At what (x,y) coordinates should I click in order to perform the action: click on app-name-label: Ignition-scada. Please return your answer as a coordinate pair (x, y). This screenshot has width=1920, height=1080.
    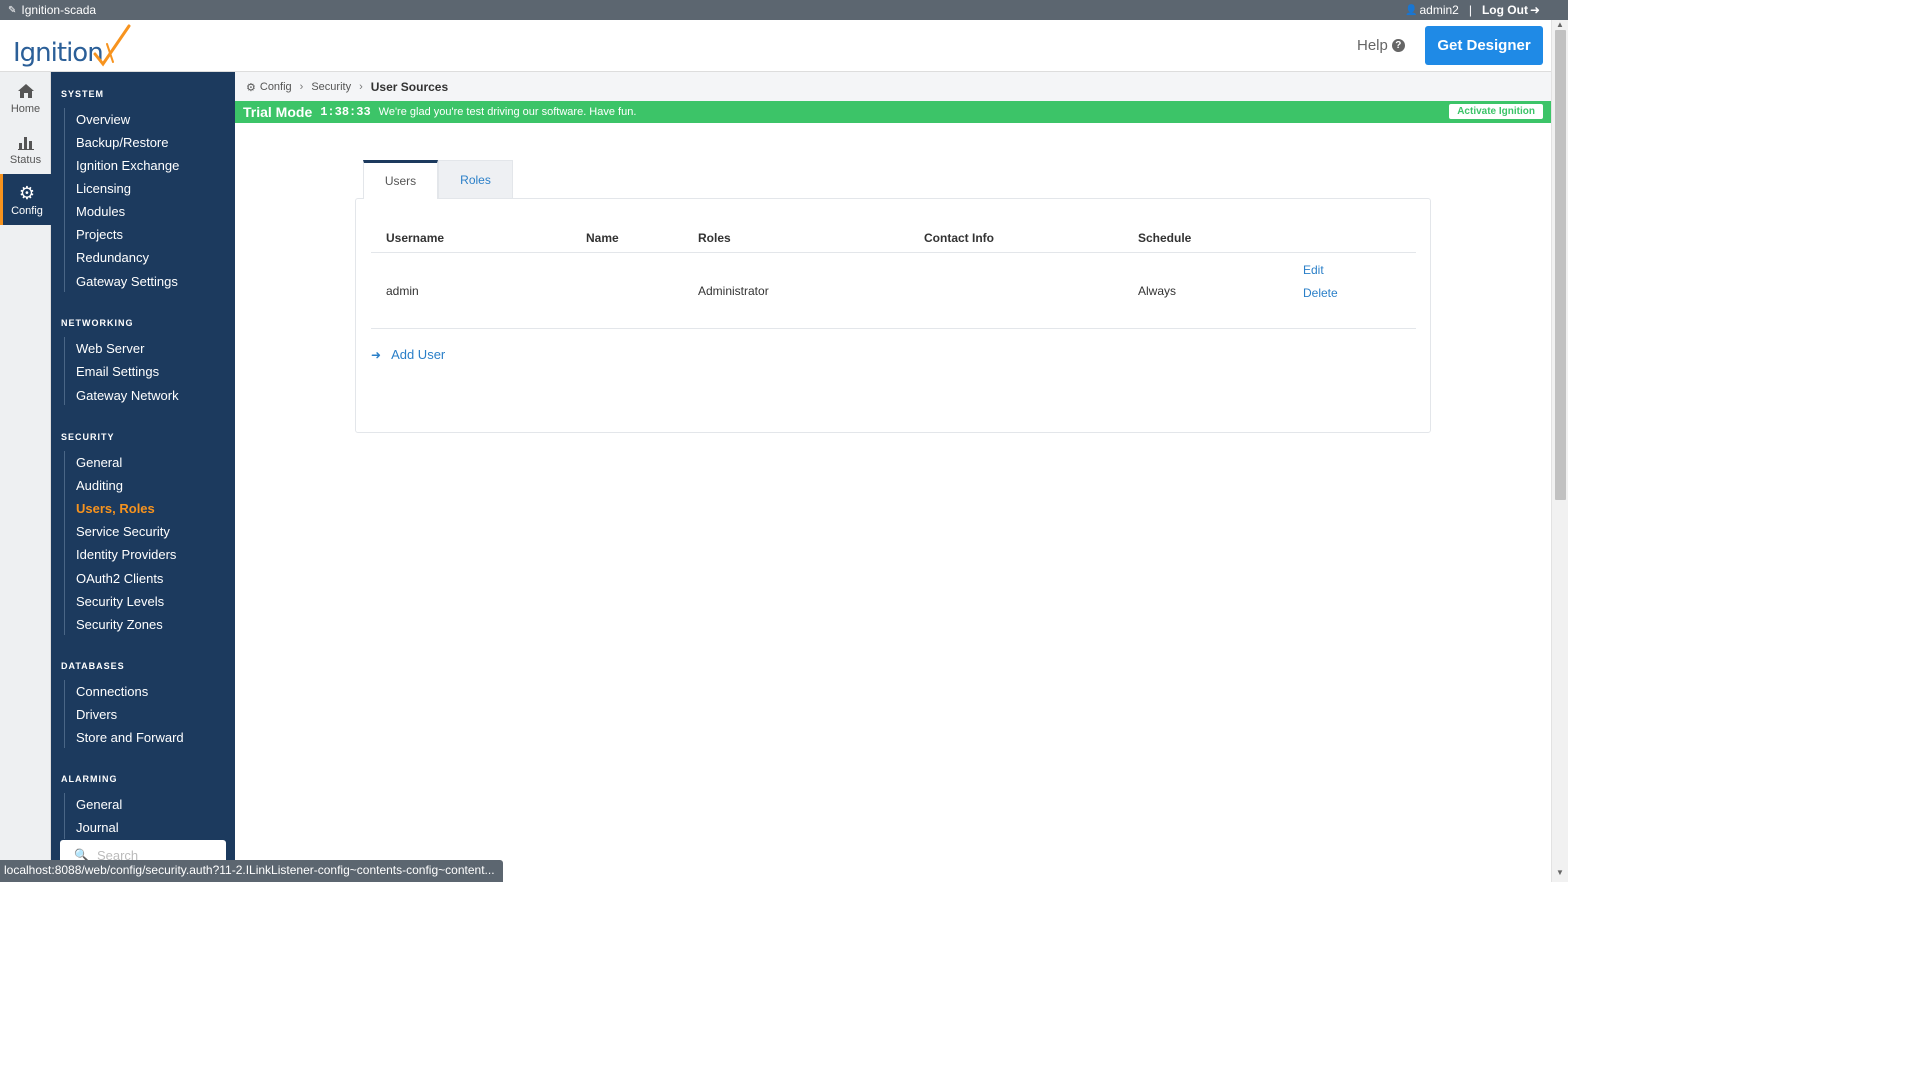
    Looking at the image, I should click on (59, 10).